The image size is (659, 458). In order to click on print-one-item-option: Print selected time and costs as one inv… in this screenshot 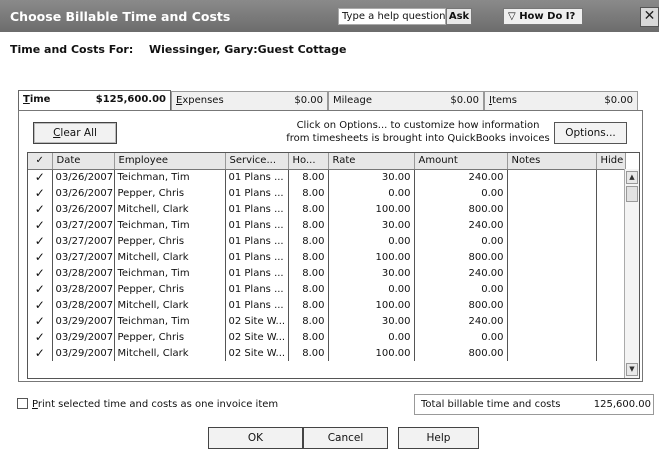, I will do `click(147, 404)`.